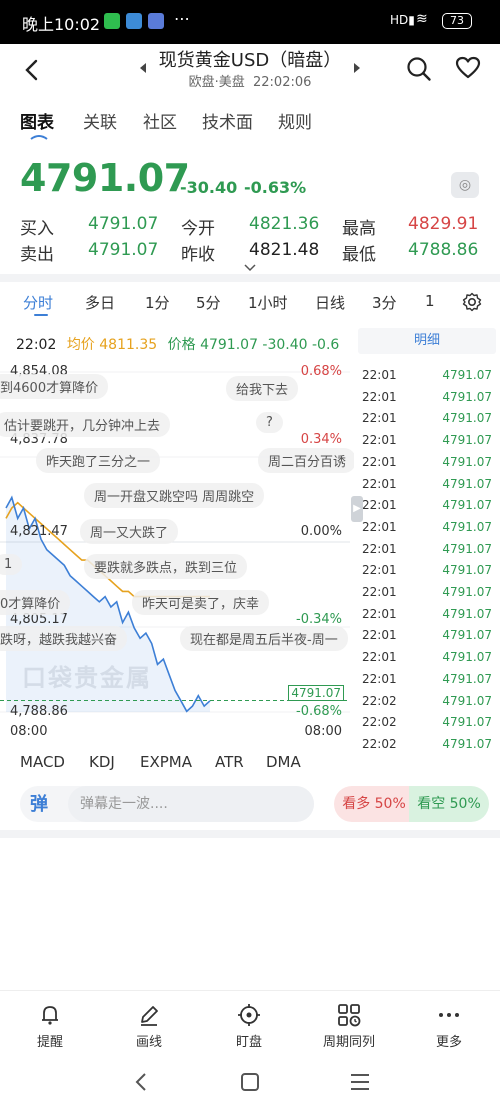 This screenshot has width=500, height=1111. Describe the element at coordinates (149, 1016) in the screenshot. I see `pencil-icon` at that location.